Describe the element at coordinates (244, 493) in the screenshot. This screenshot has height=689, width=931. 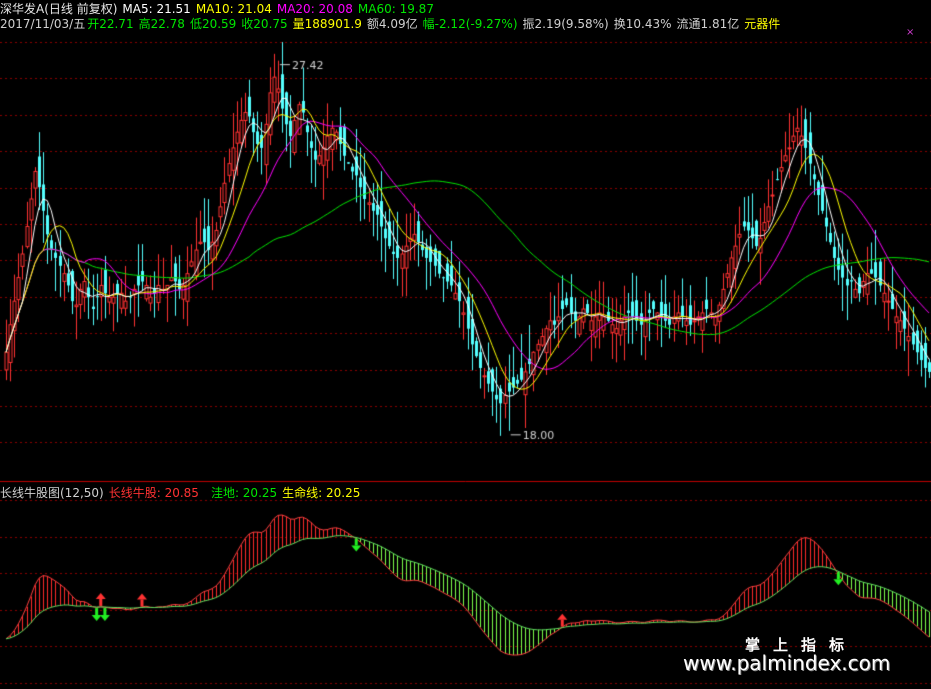
I see `indicator-depression: 洼地: 20.25` at that location.